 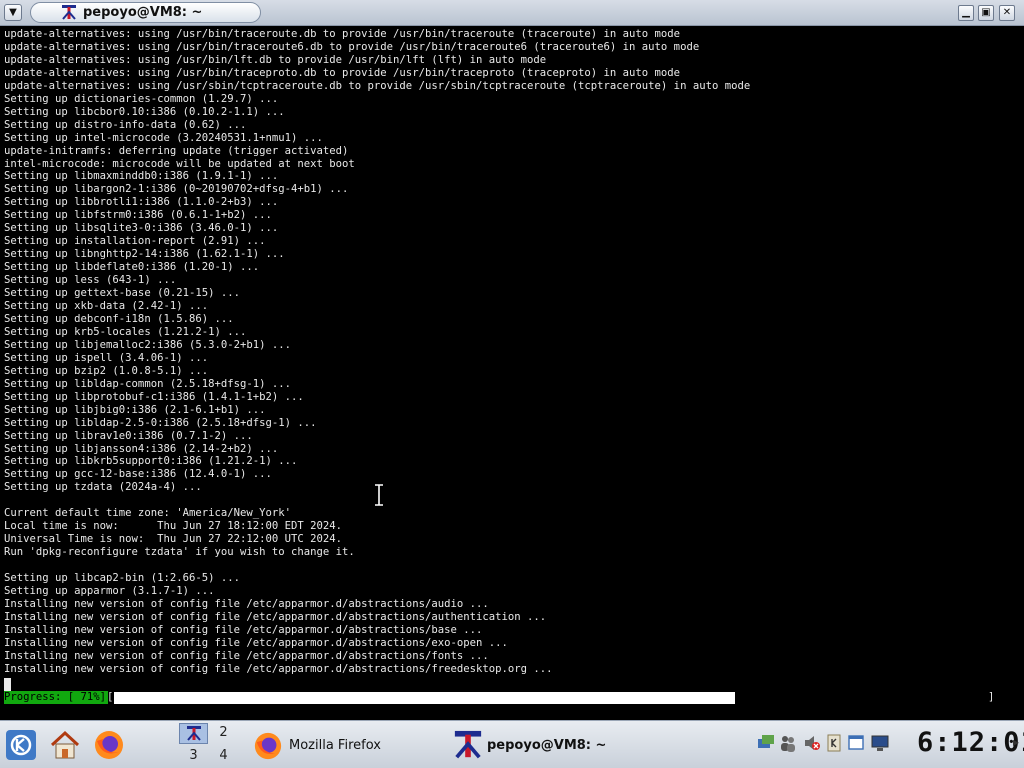 I want to click on window-title-area: pepoyo@VM8: ~, so click(x=145, y=12).